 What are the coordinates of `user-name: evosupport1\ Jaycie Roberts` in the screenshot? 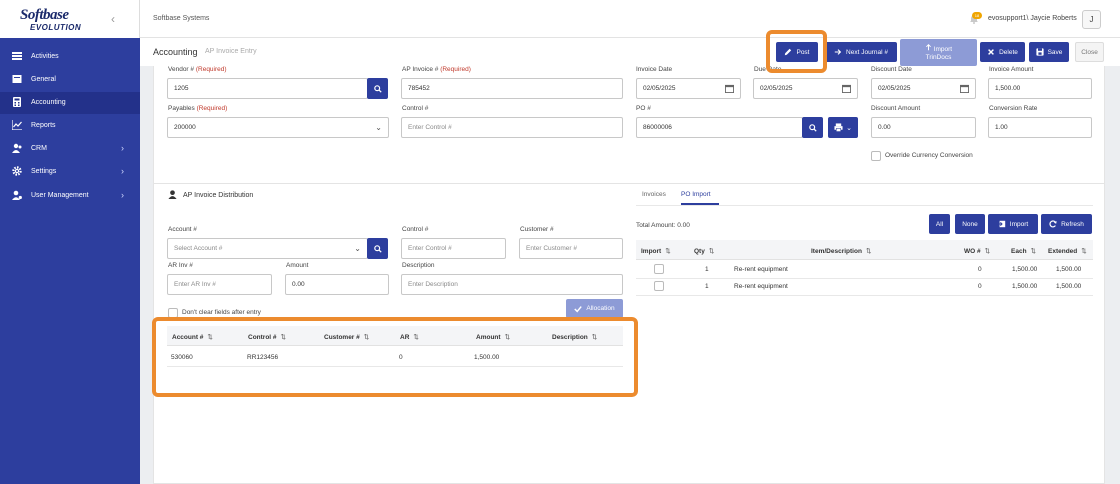 It's located at (1032, 18).